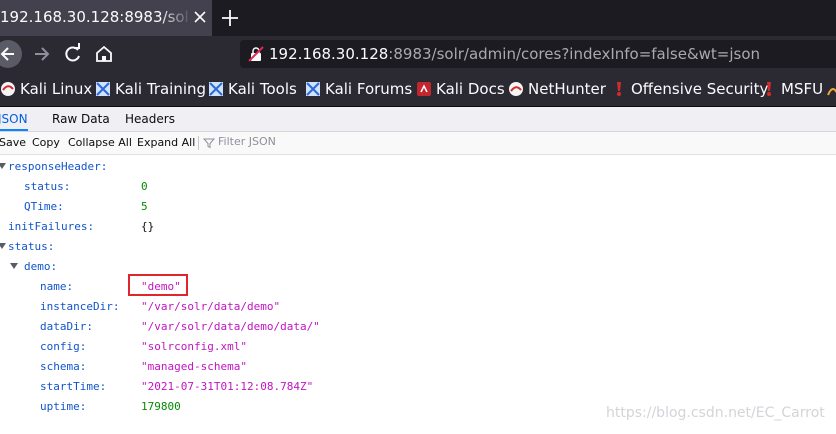  I want to click on annotation-highlight-box, so click(158, 285).